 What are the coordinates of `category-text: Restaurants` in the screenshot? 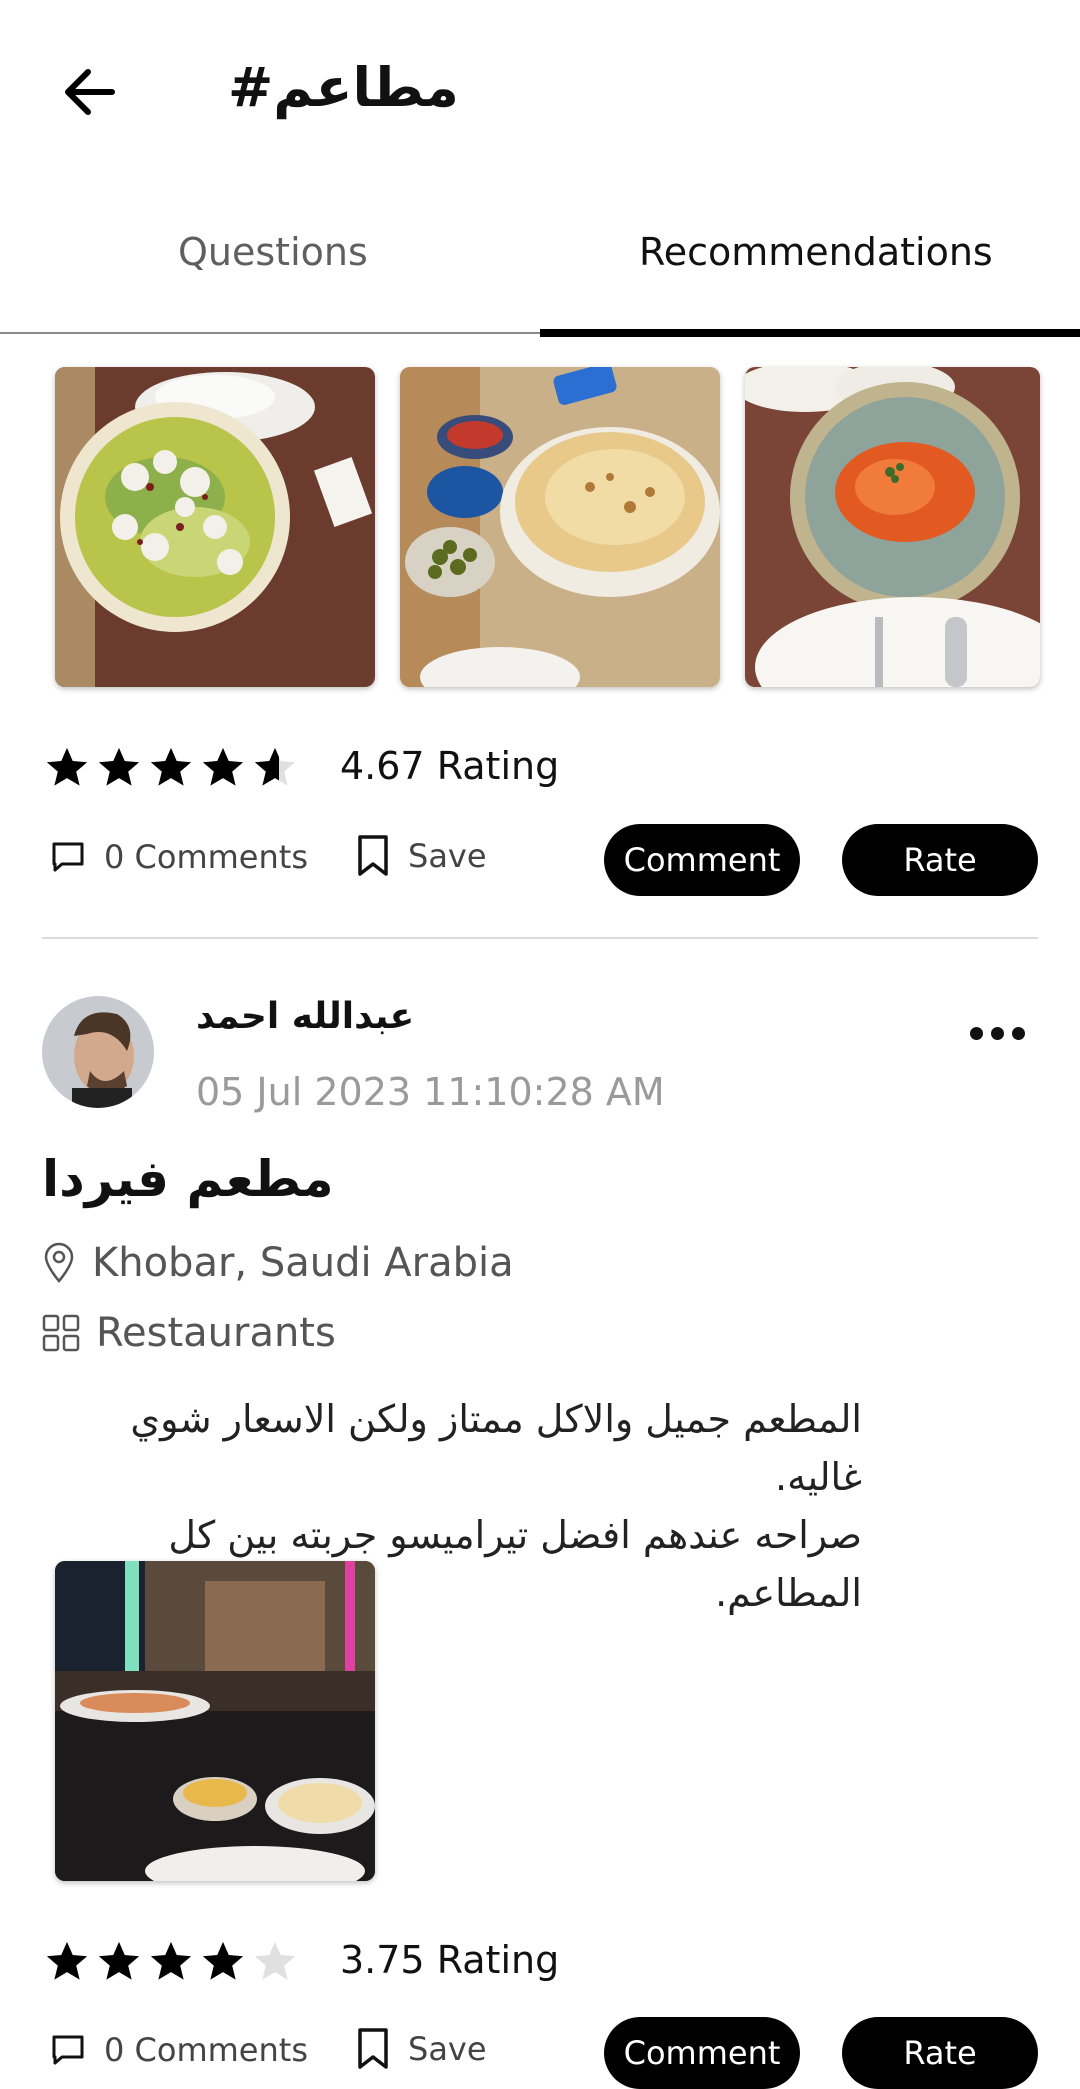 It's located at (216, 1333).